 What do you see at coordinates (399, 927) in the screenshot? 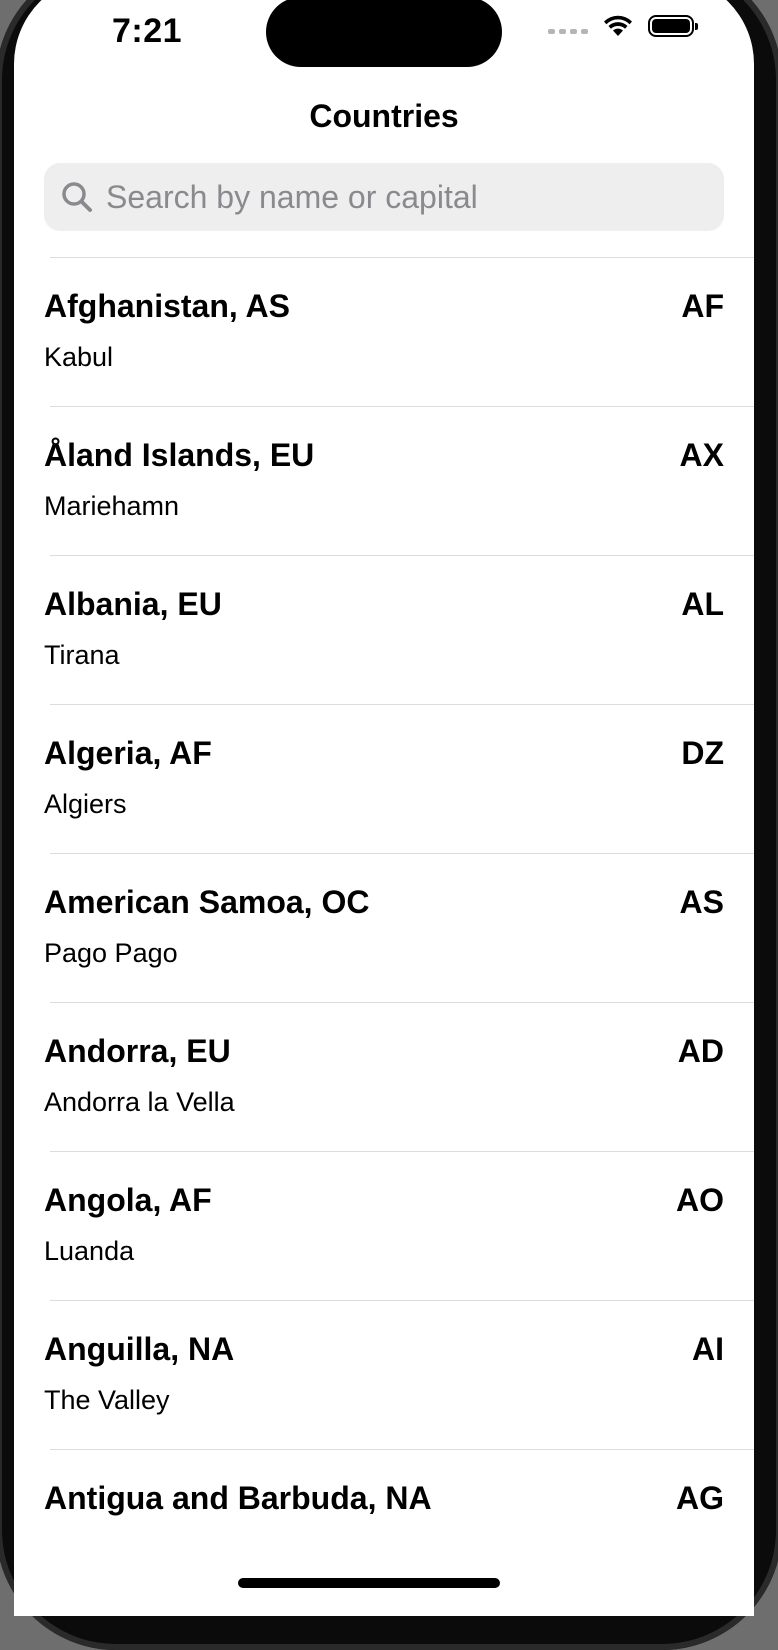
I see `list-item: American Samoa, OC Pago Pago AS` at bounding box center [399, 927].